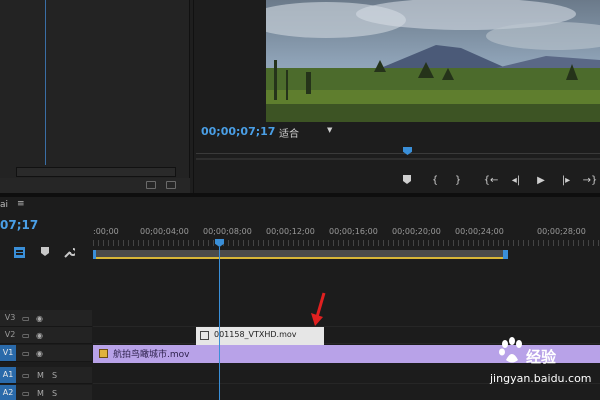  Describe the element at coordinates (512, 352) in the screenshot. I see `baidu-paw-logo-icon` at that location.